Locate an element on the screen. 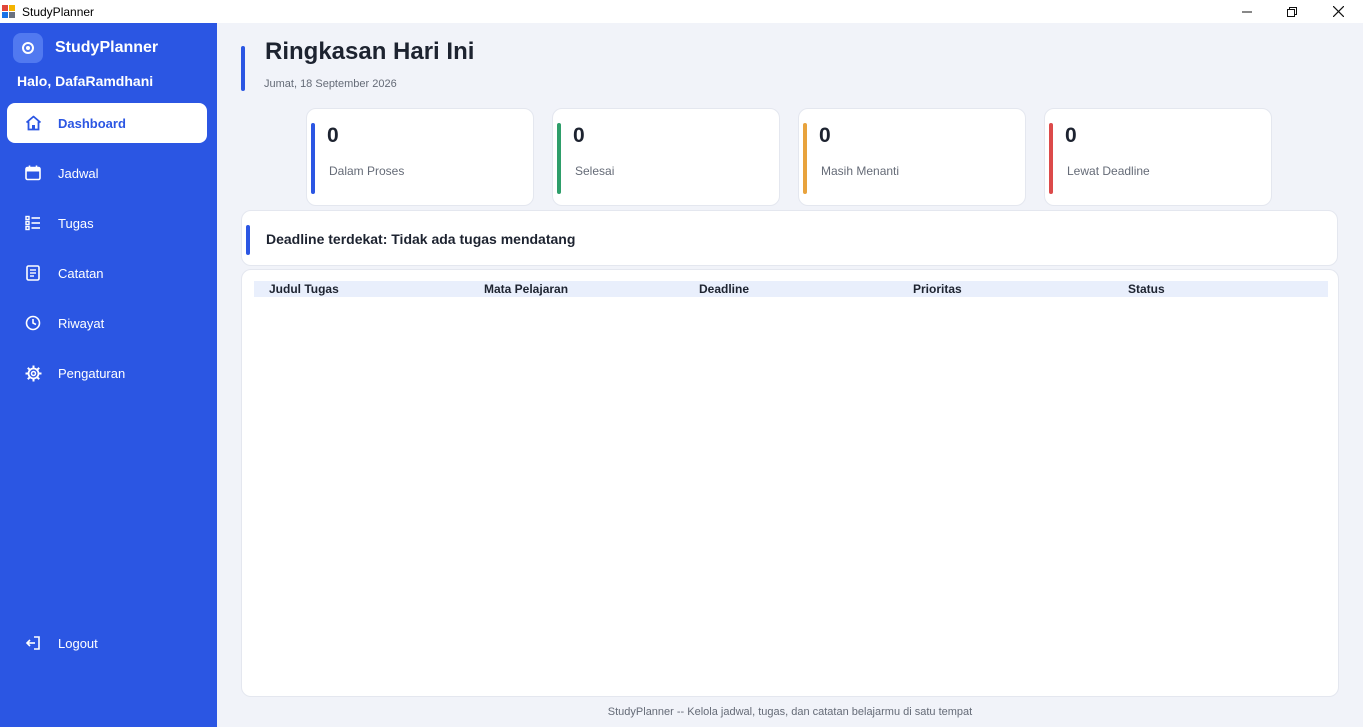 Image resolution: width=1363 pixels, height=727 pixels. page-title: Ringkasan Hari Ini is located at coordinates (370, 51).